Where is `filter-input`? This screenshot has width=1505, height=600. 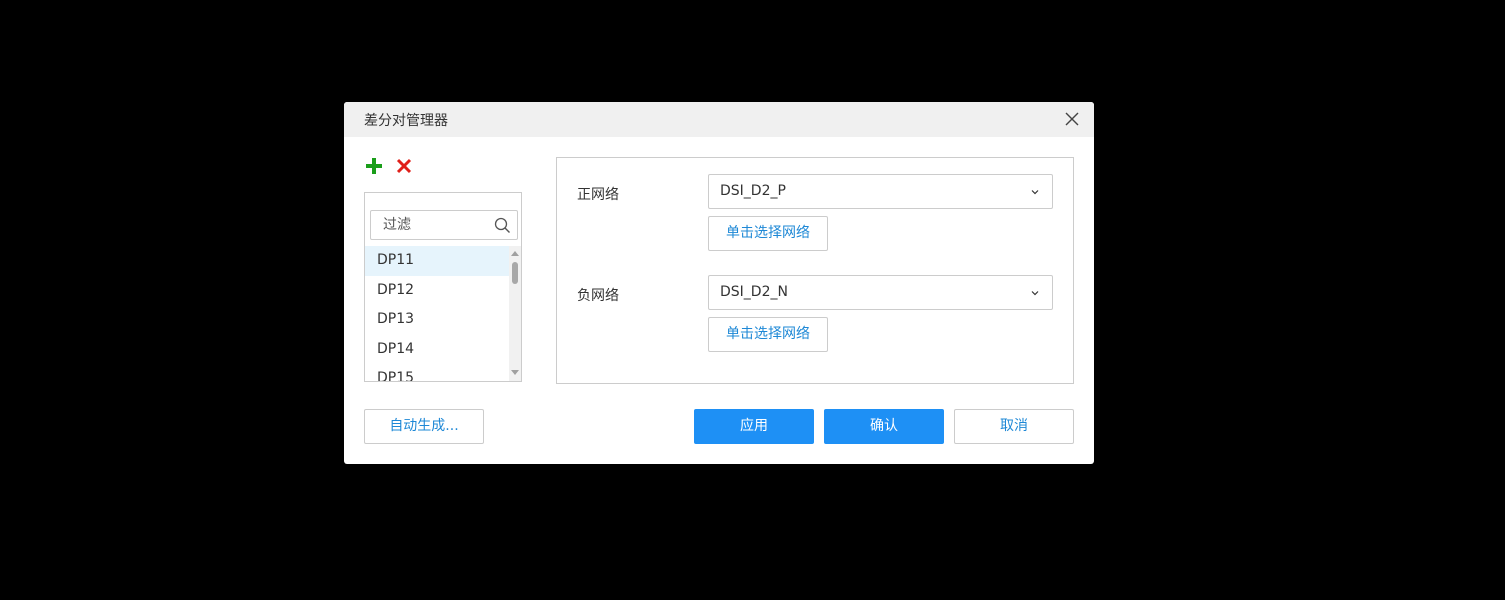
filter-input is located at coordinates (438, 225).